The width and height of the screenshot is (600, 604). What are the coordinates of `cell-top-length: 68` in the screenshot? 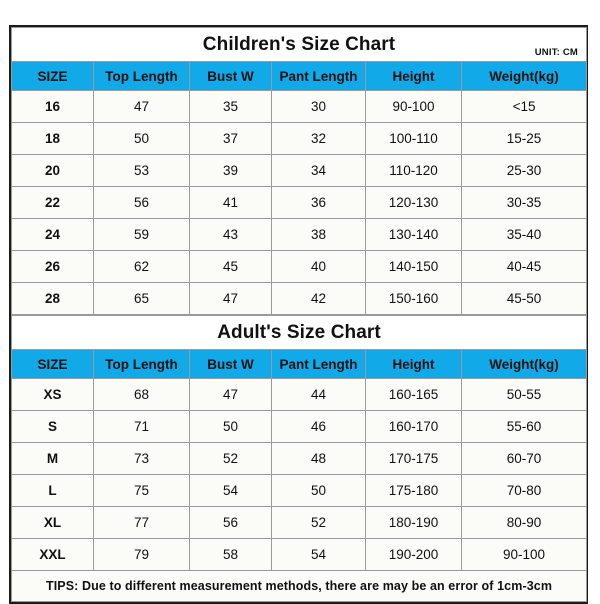 It's located at (141, 394).